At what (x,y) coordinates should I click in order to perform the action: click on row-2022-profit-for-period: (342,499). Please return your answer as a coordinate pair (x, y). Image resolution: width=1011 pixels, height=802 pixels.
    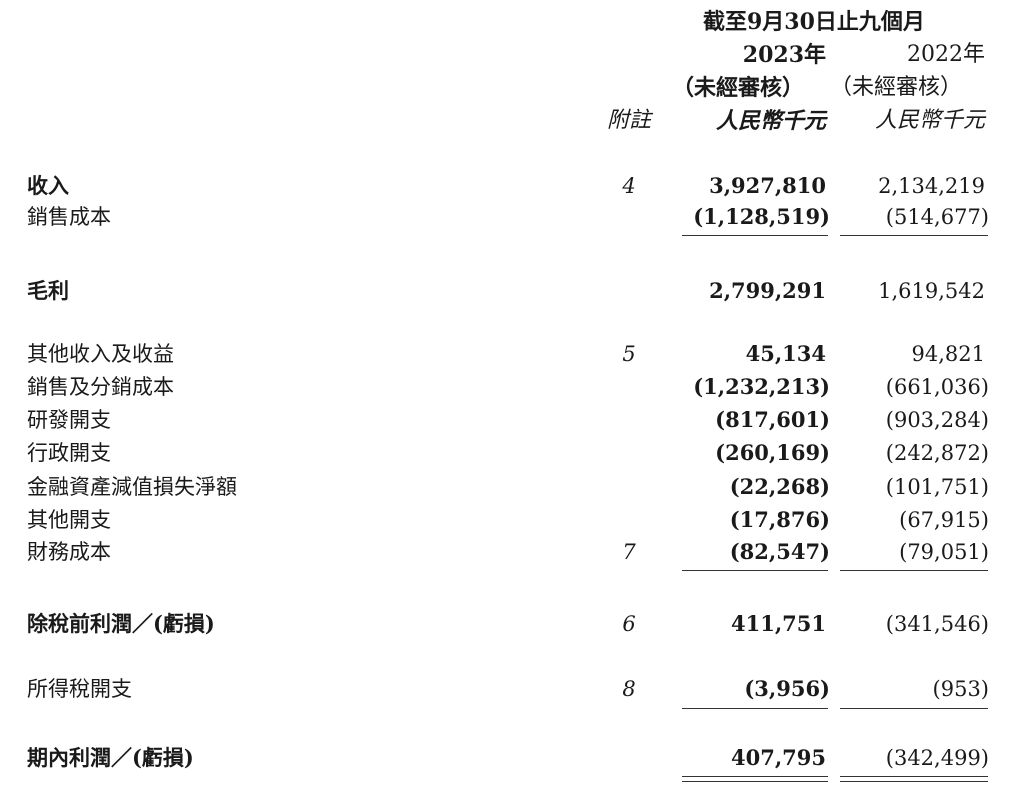
    Looking at the image, I should click on (937, 758).